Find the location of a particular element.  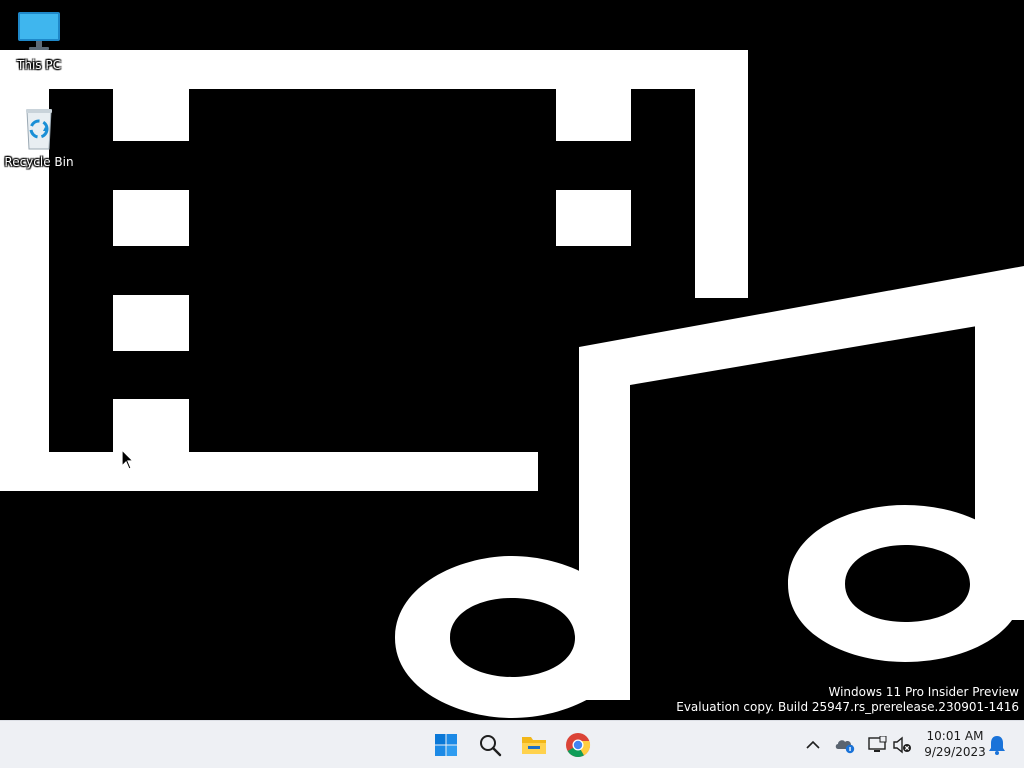

show-hidden-icons-button is located at coordinates (813, 745).